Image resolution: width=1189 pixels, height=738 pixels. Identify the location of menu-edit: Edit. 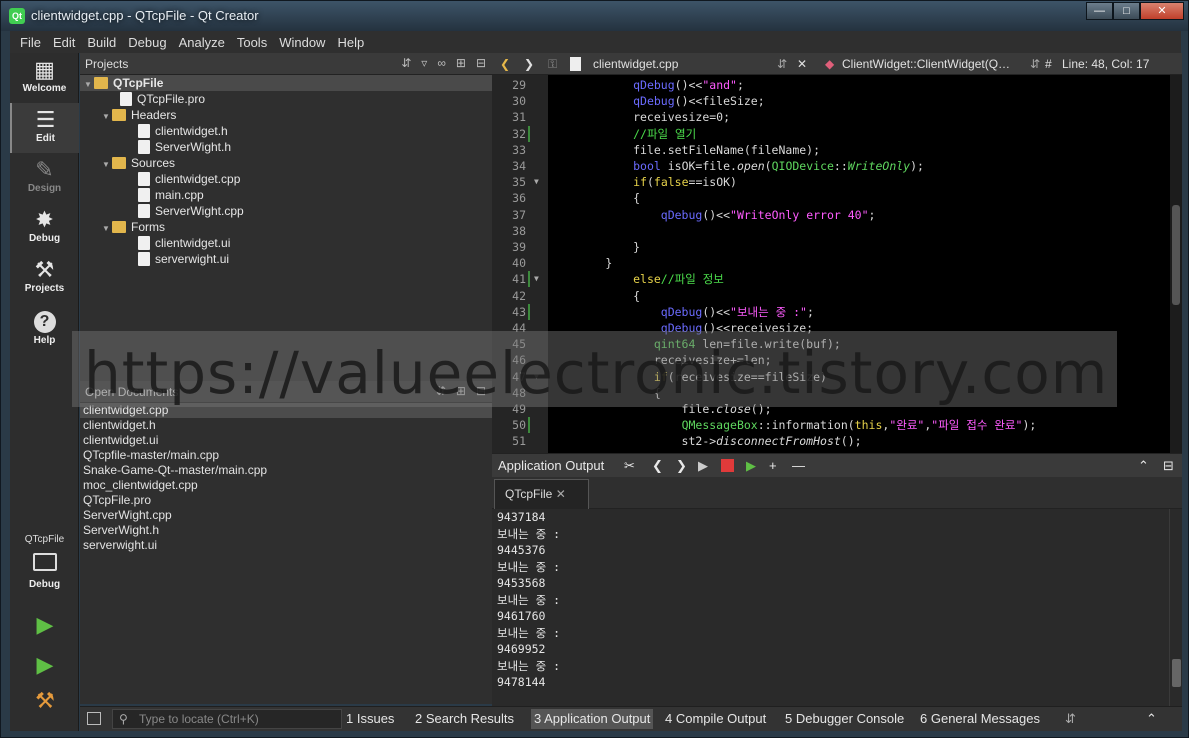
(64, 42).